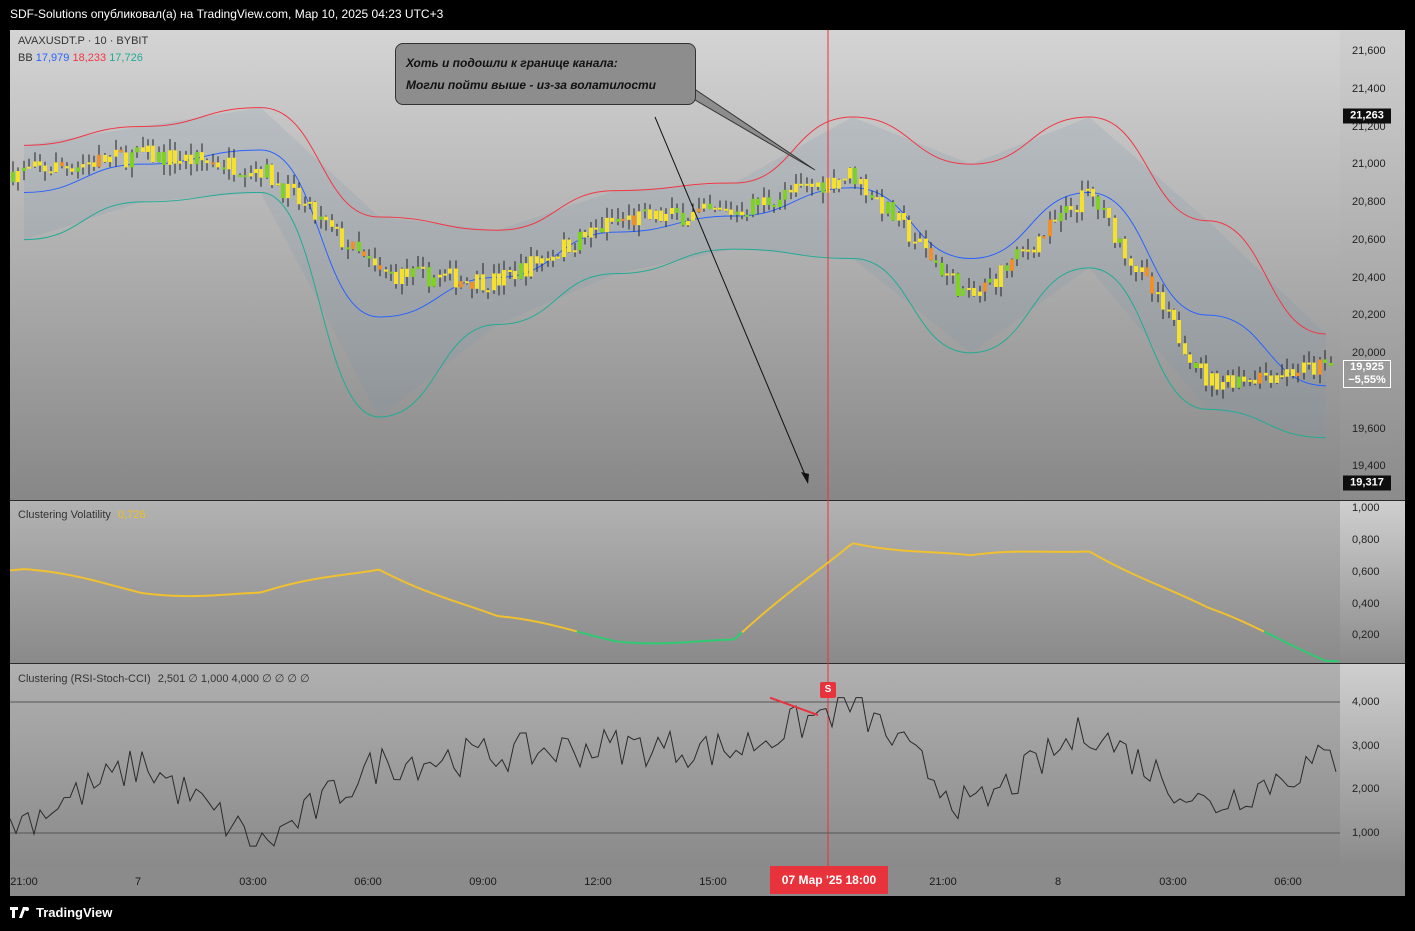 The width and height of the screenshot is (1415, 931). I want to click on clustering-params: 2,501 ∅ 1,000 4,000 ∅ ∅ ∅ ∅, so click(233, 679).